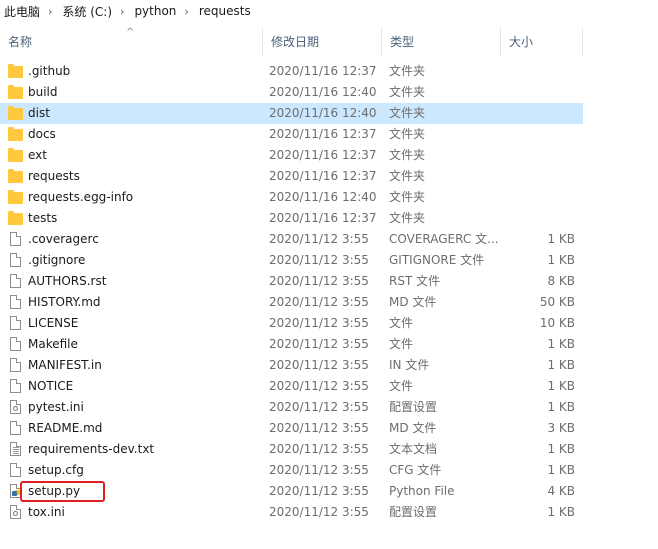 Image resolution: width=658 pixels, height=549 pixels. I want to click on file-row: requests.egg-info 2020/11/16 12:40 文件夹, so click(291, 197).